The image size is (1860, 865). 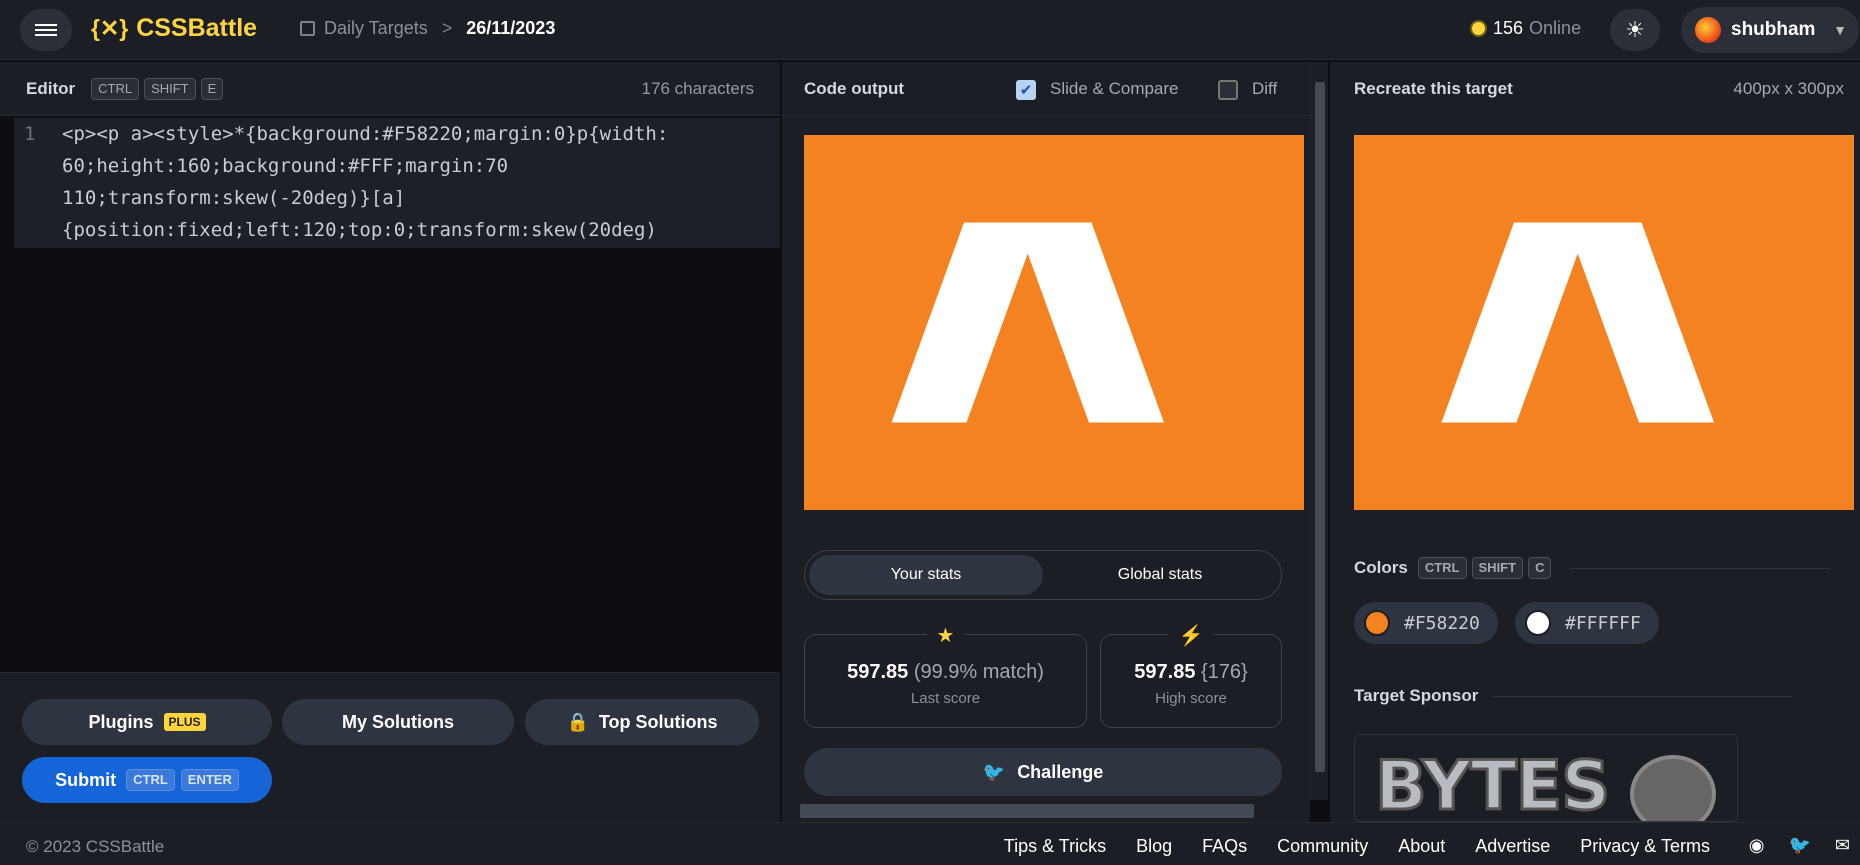 I want to click on high-score-value: 597.85, so click(x=1165, y=672).